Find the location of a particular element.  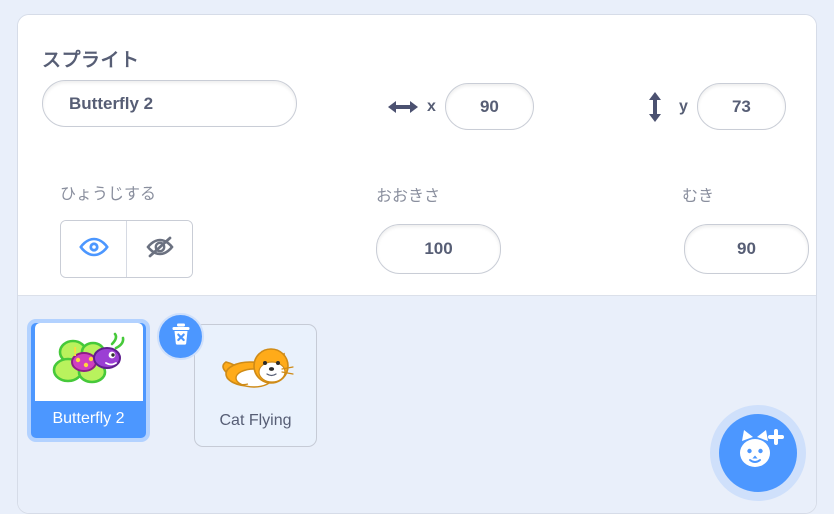

add-sprite-button is located at coordinates (758, 453).